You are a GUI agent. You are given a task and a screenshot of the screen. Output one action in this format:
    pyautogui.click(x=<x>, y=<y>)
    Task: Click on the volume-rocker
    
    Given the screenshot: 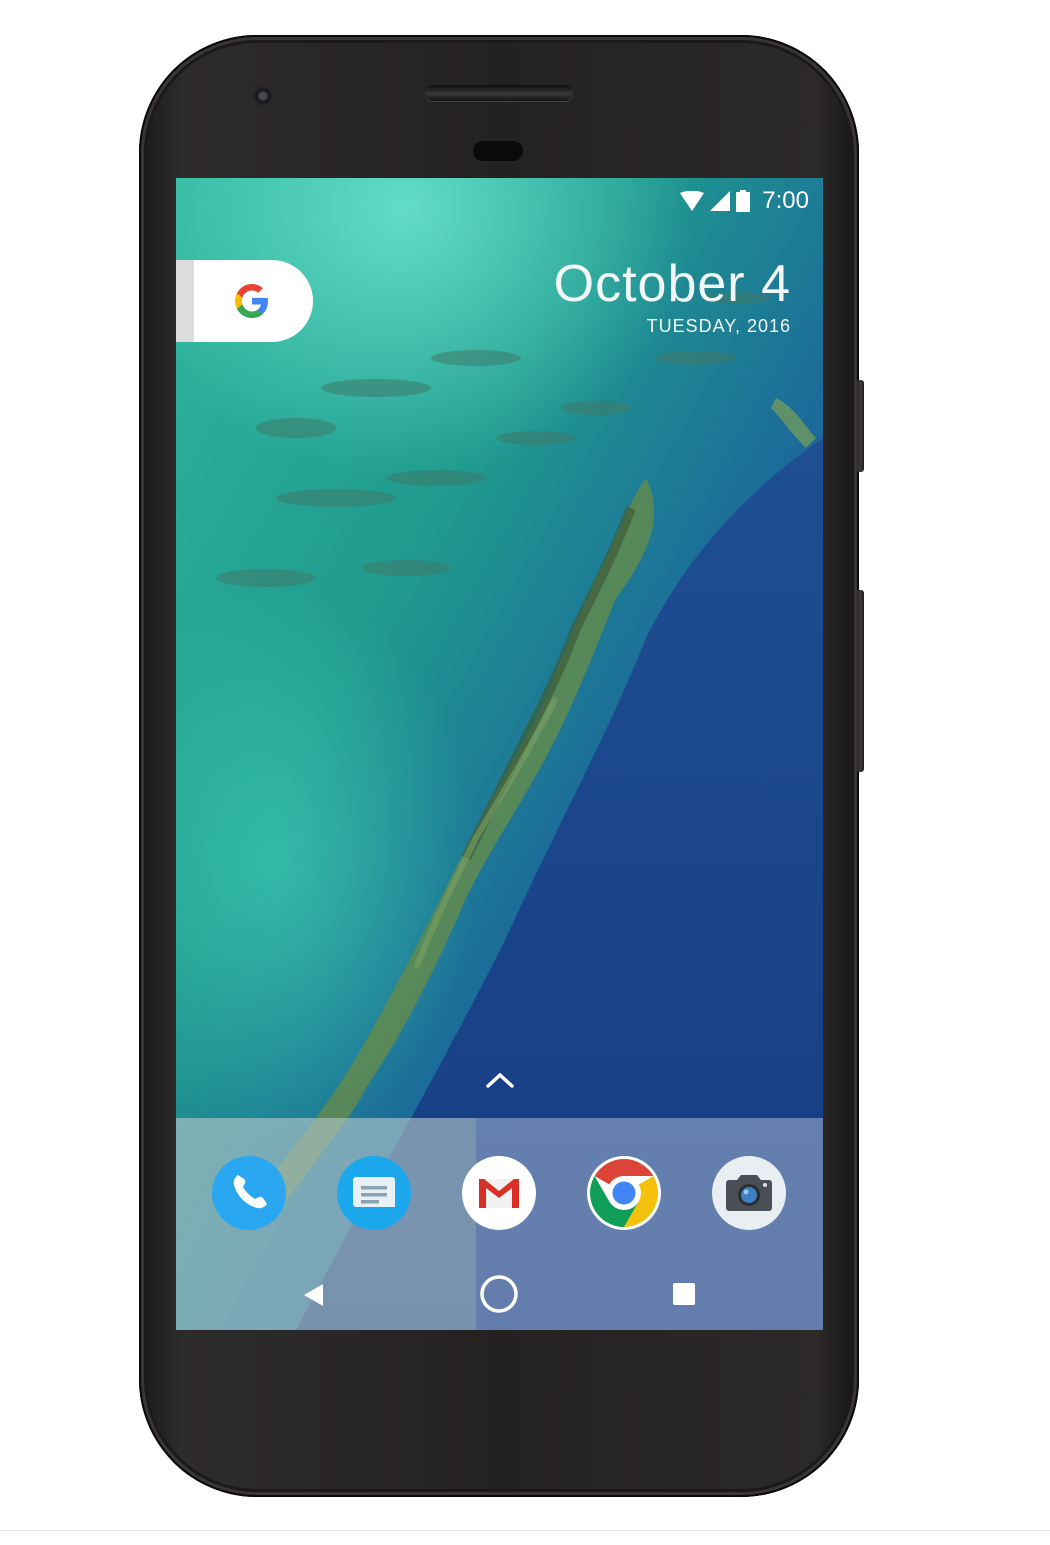 What is the action you would take?
    pyautogui.click(x=860, y=681)
    